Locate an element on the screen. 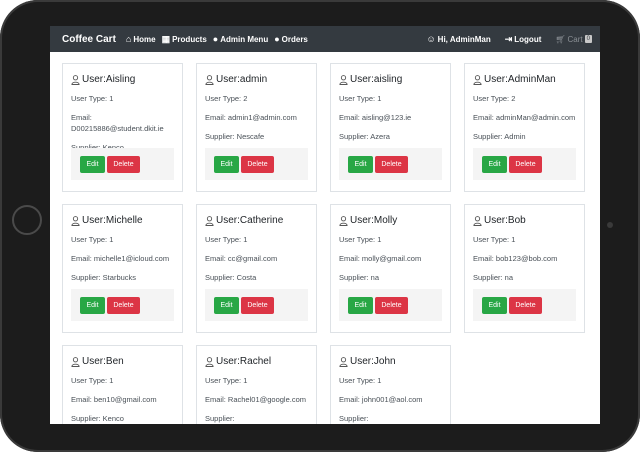 Image resolution: width=640 pixels, height=475 pixels. user-supplier: Supplier: Starbucks is located at coordinates (104, 277).